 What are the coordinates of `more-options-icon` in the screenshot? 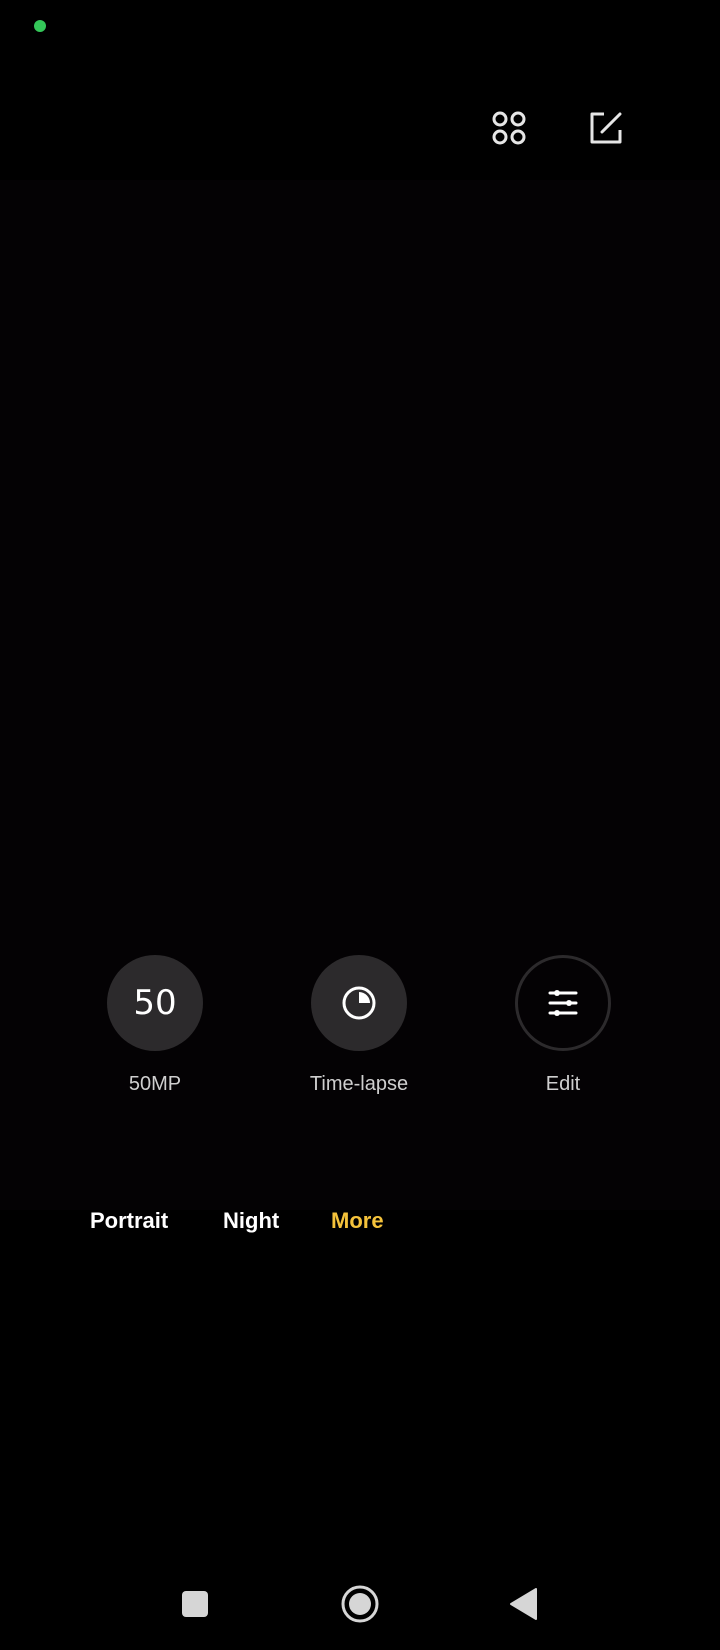 It's located at (509, 128).